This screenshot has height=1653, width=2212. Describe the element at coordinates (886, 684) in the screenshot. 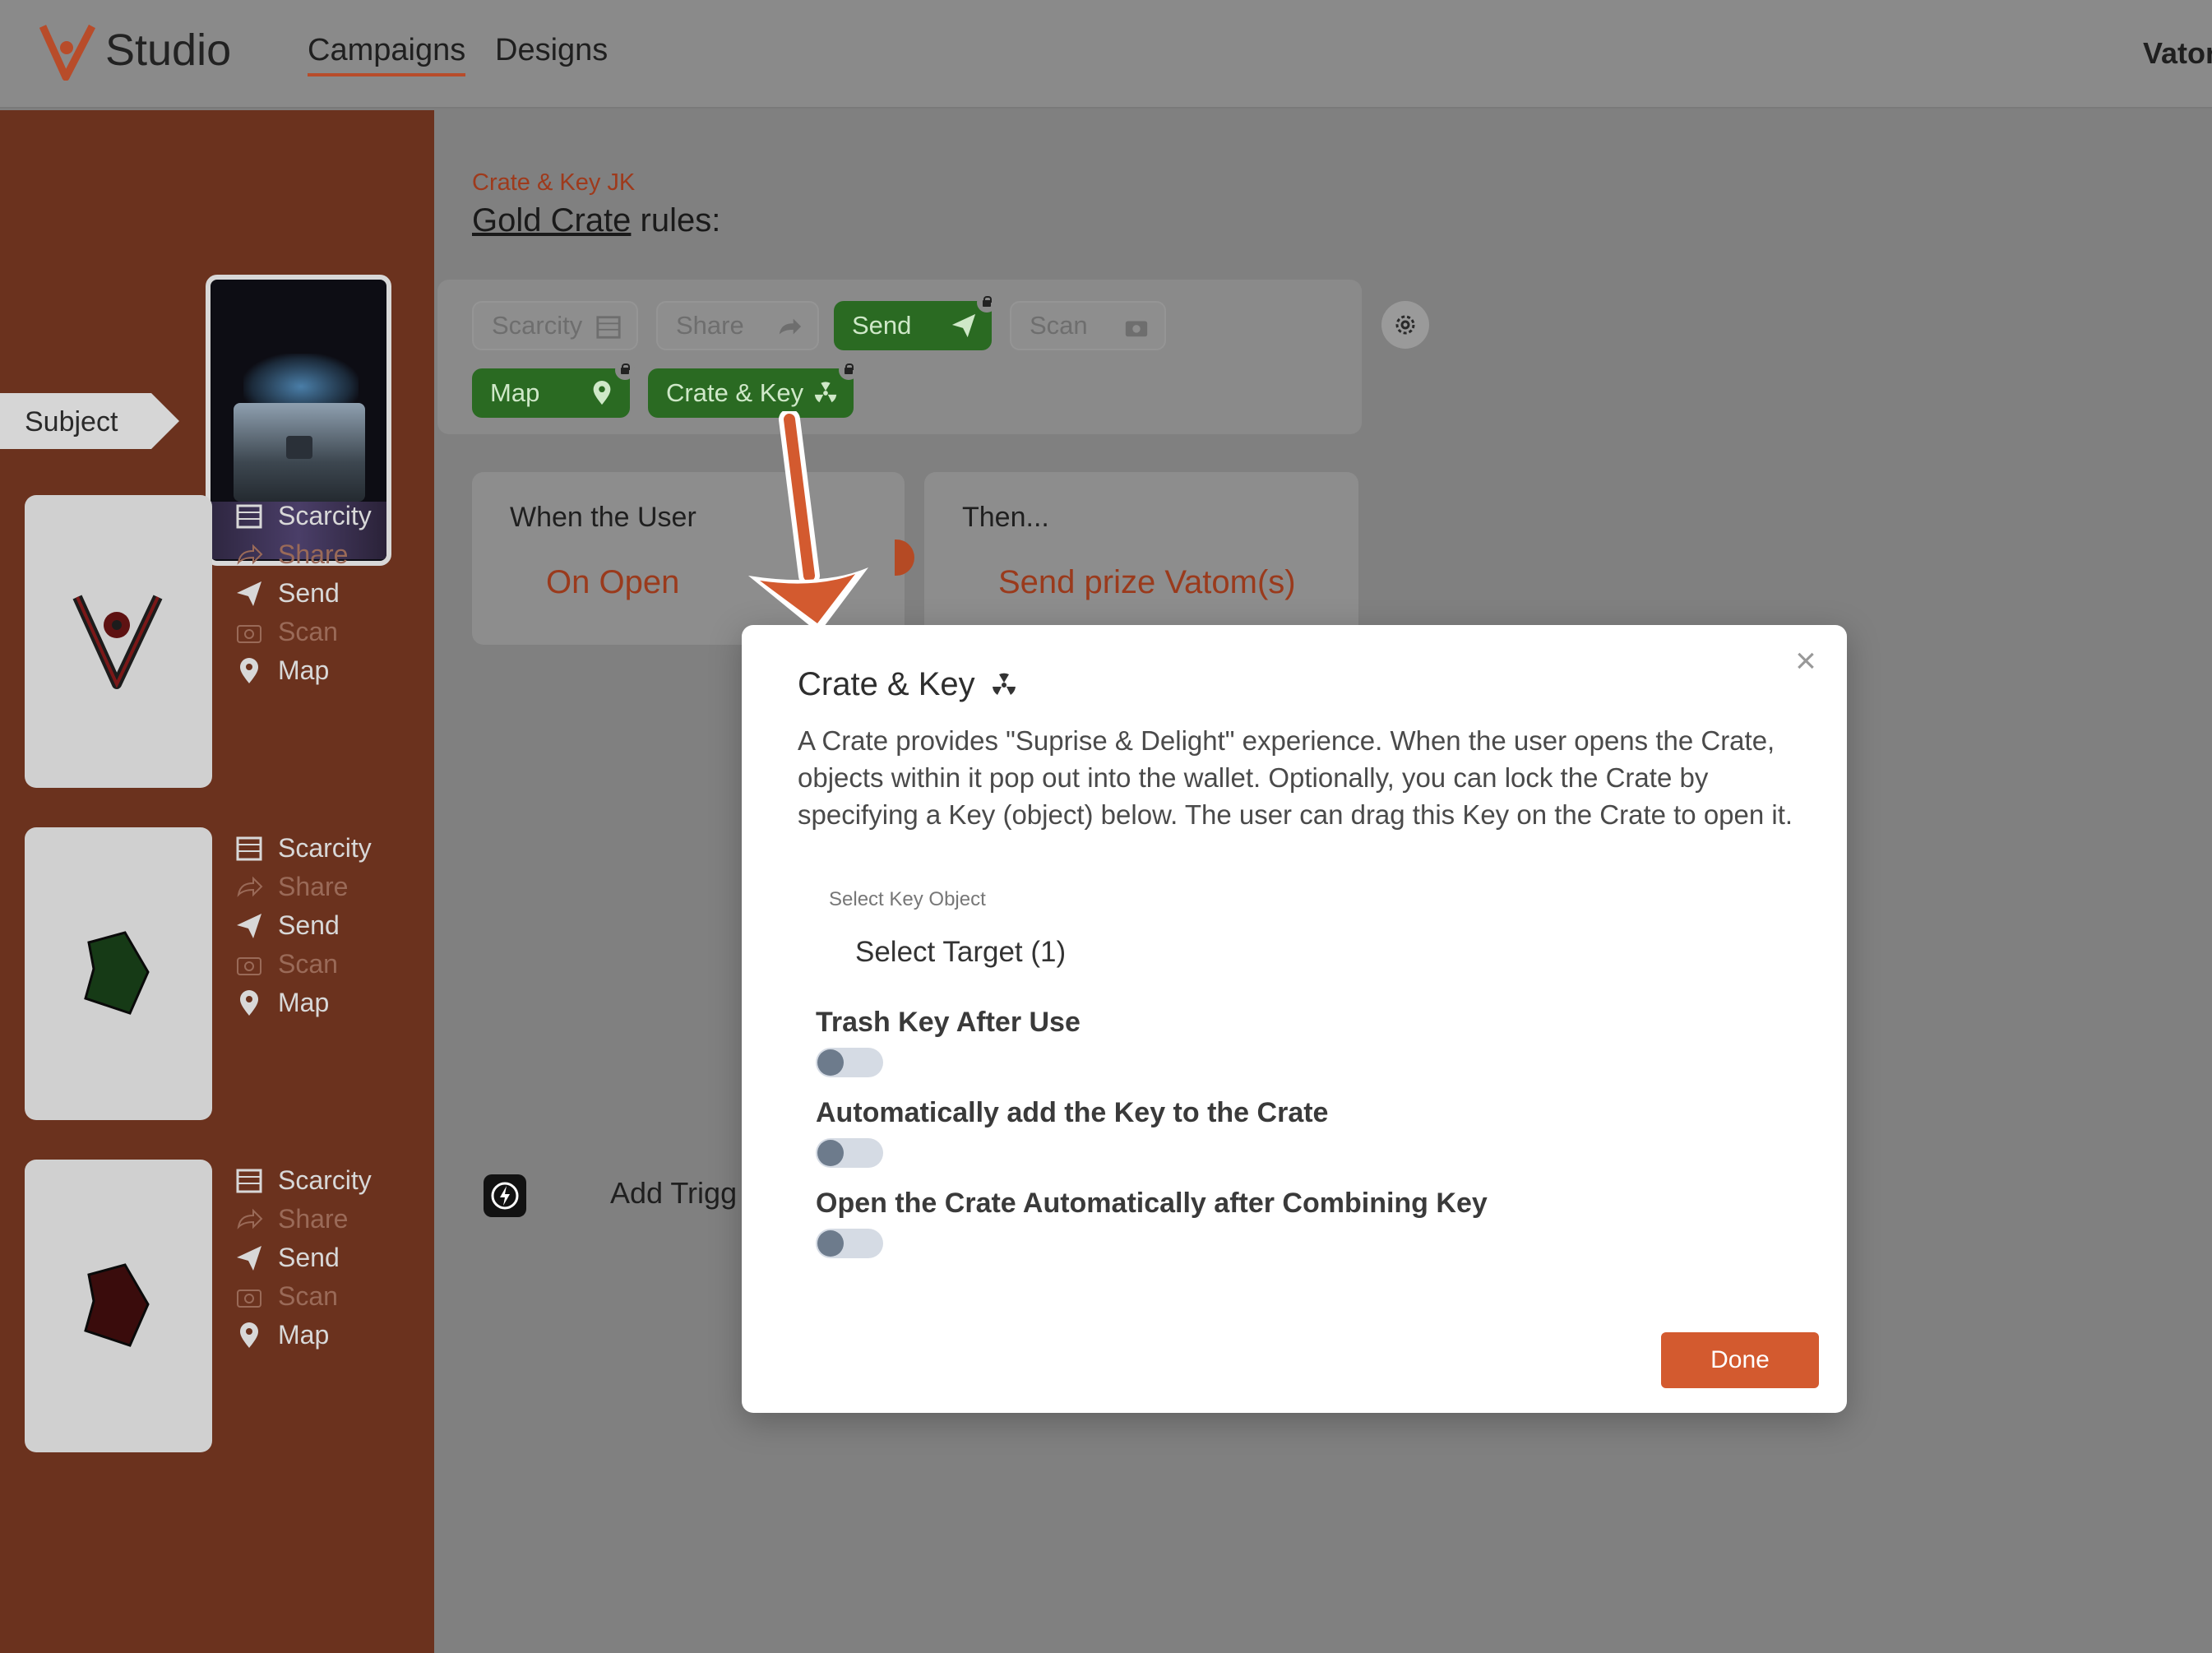

I see `modal-title-text: Crate & Key` at that location.